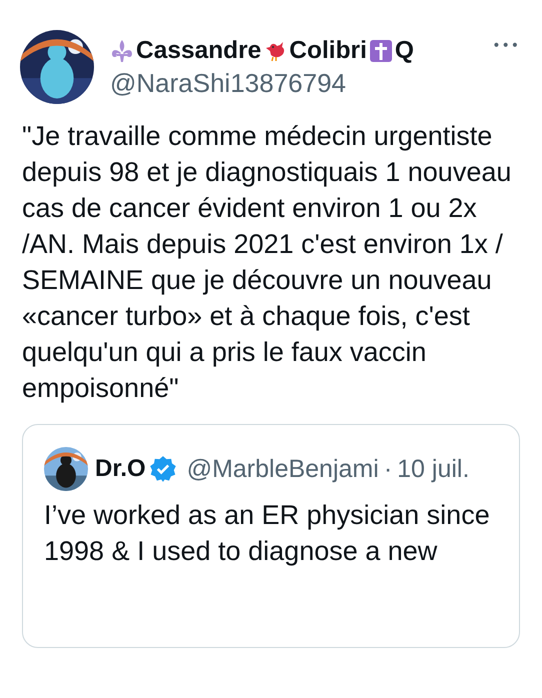  Describe the element at coordinates (506, 46) in the screenshot. I see `more-button: •••` at that location.